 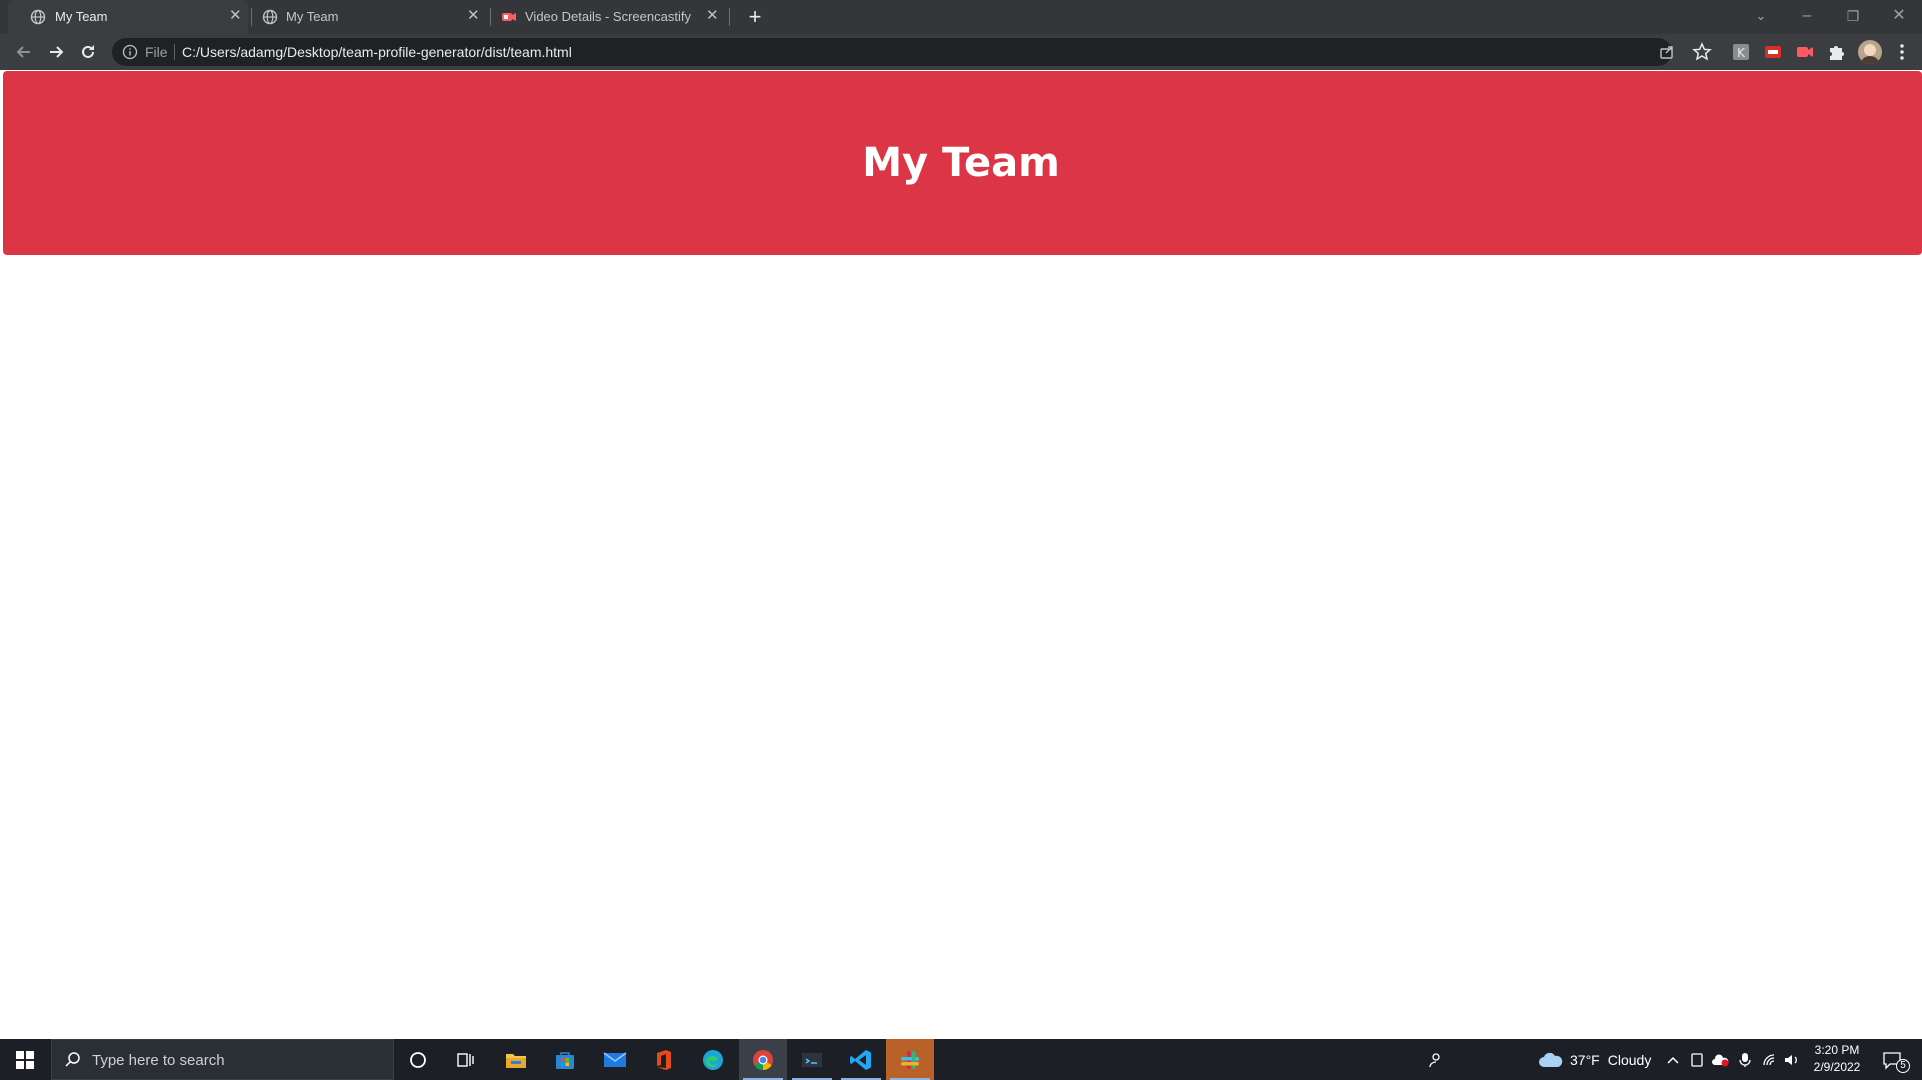 I want to click on people-icon, so click(x=1434, y=1059).